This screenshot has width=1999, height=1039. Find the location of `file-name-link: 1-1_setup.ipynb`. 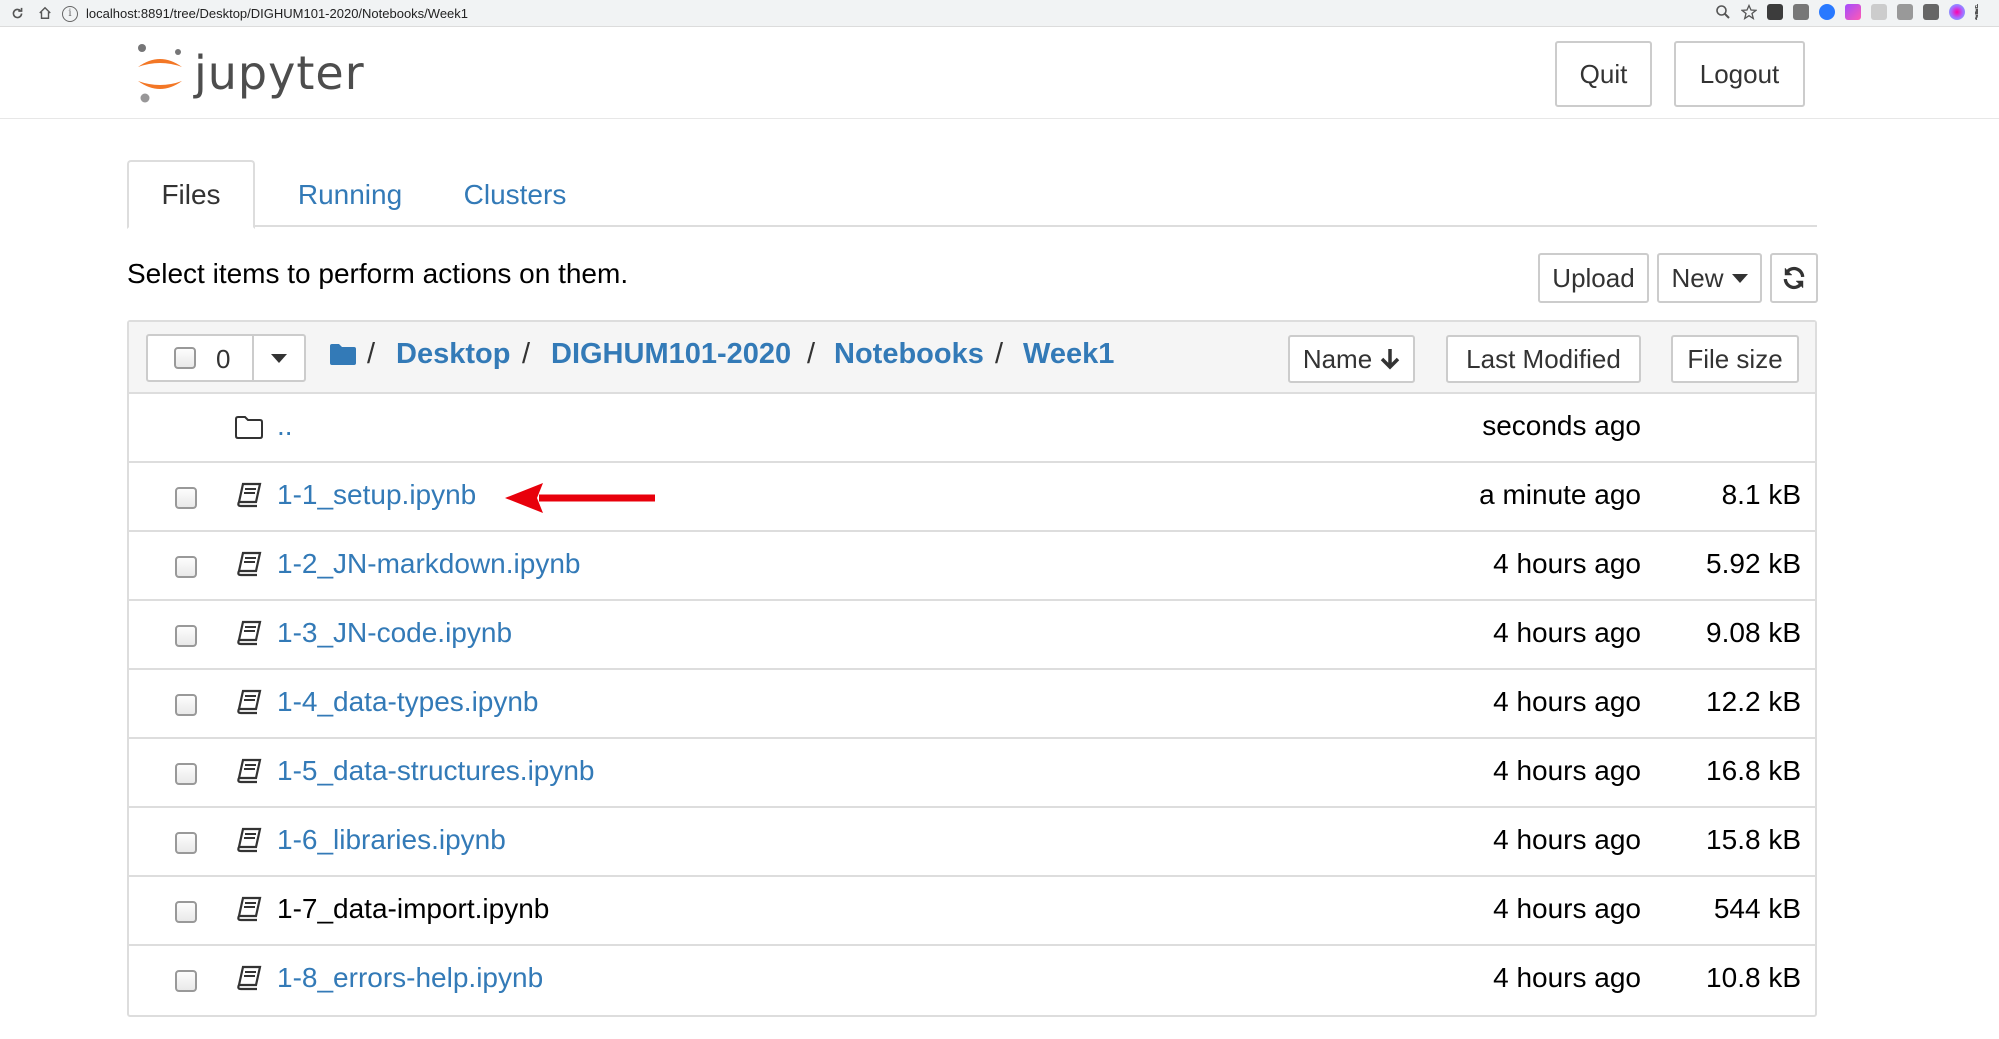

file-name-link: 1-1_setup.ipynb is located at coordinates (376, 495).